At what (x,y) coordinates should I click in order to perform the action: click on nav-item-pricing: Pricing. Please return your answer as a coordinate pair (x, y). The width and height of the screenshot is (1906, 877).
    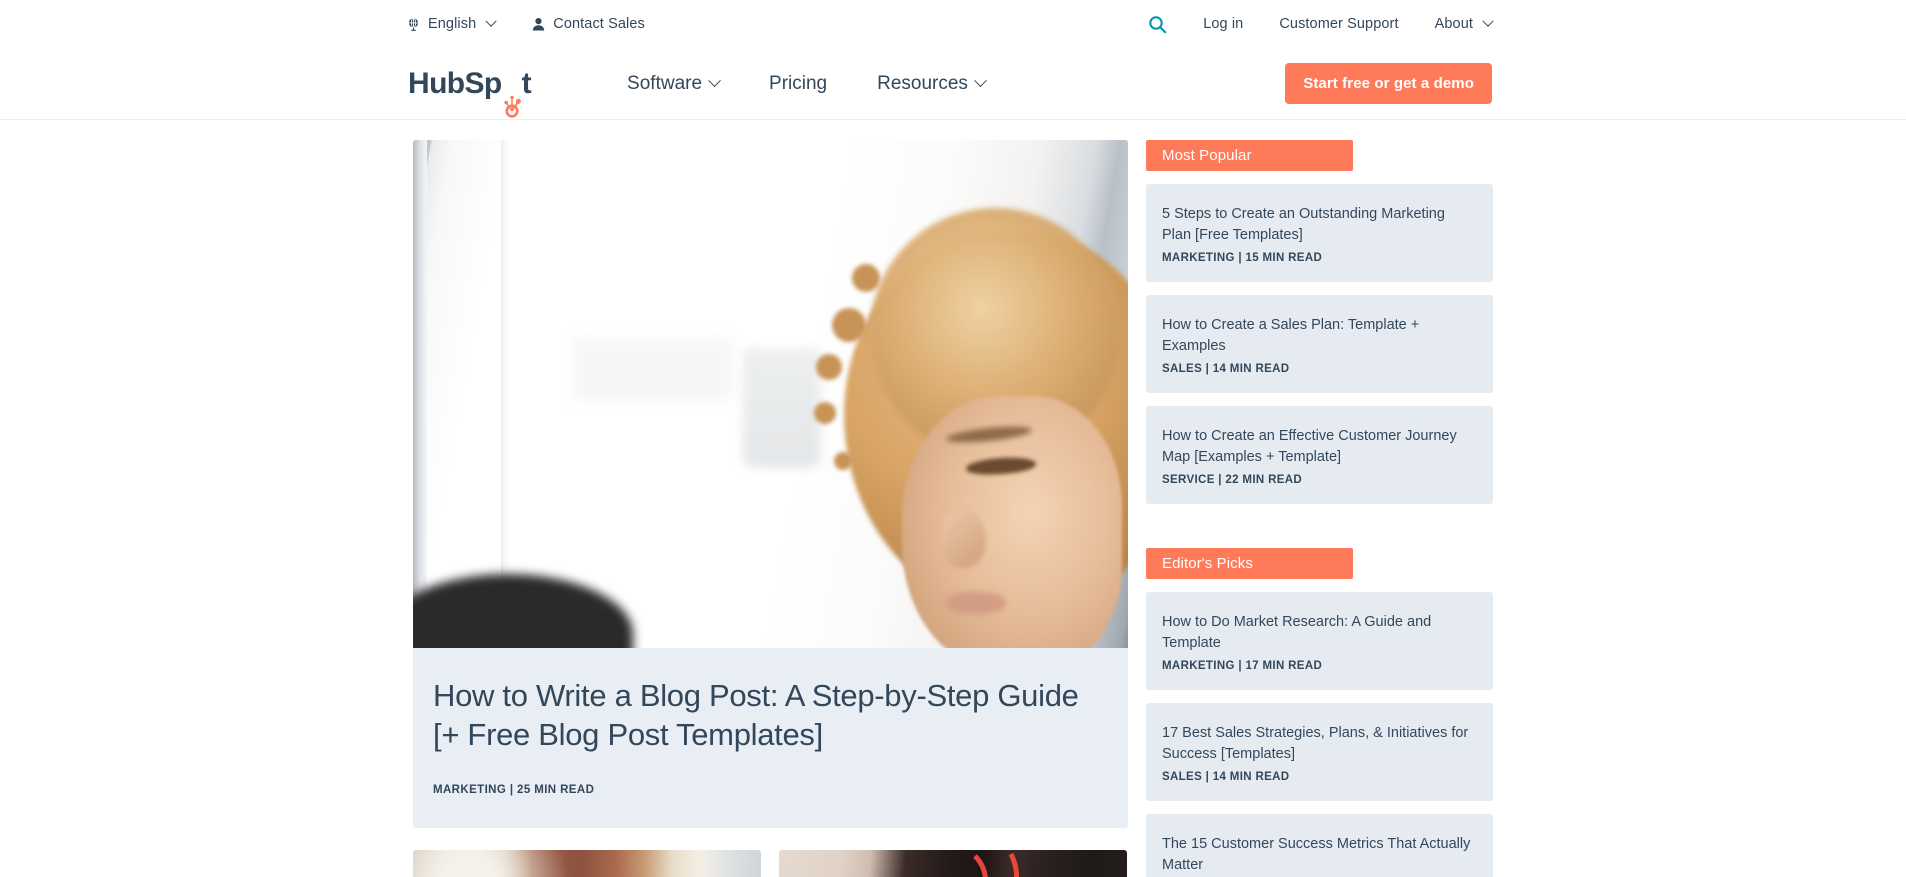
    Looking at the image, I should click on (798, 84).